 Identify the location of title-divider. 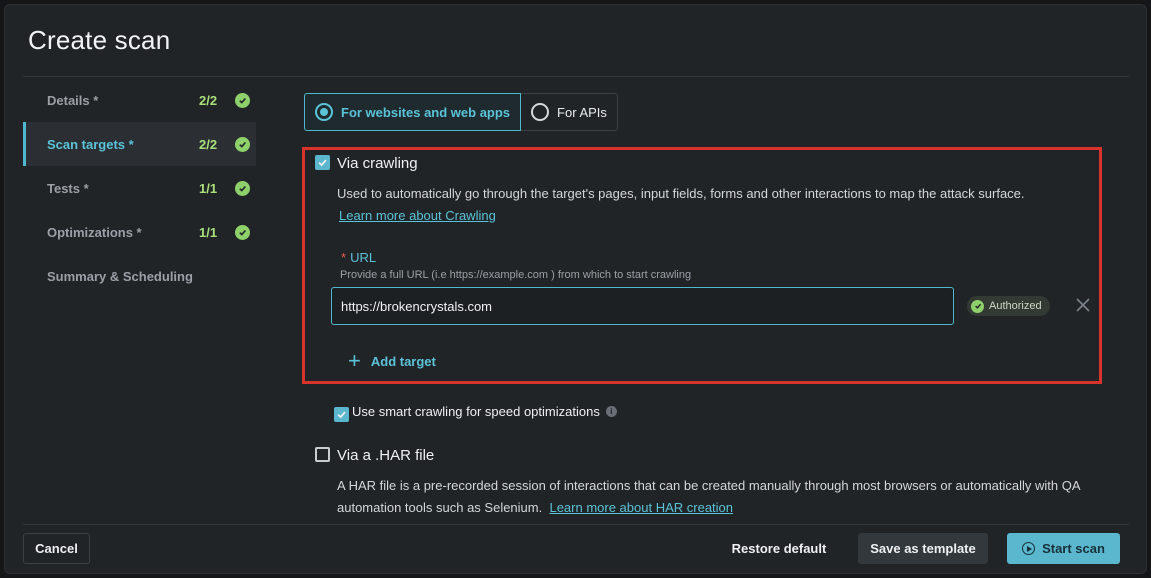
(576, 76).